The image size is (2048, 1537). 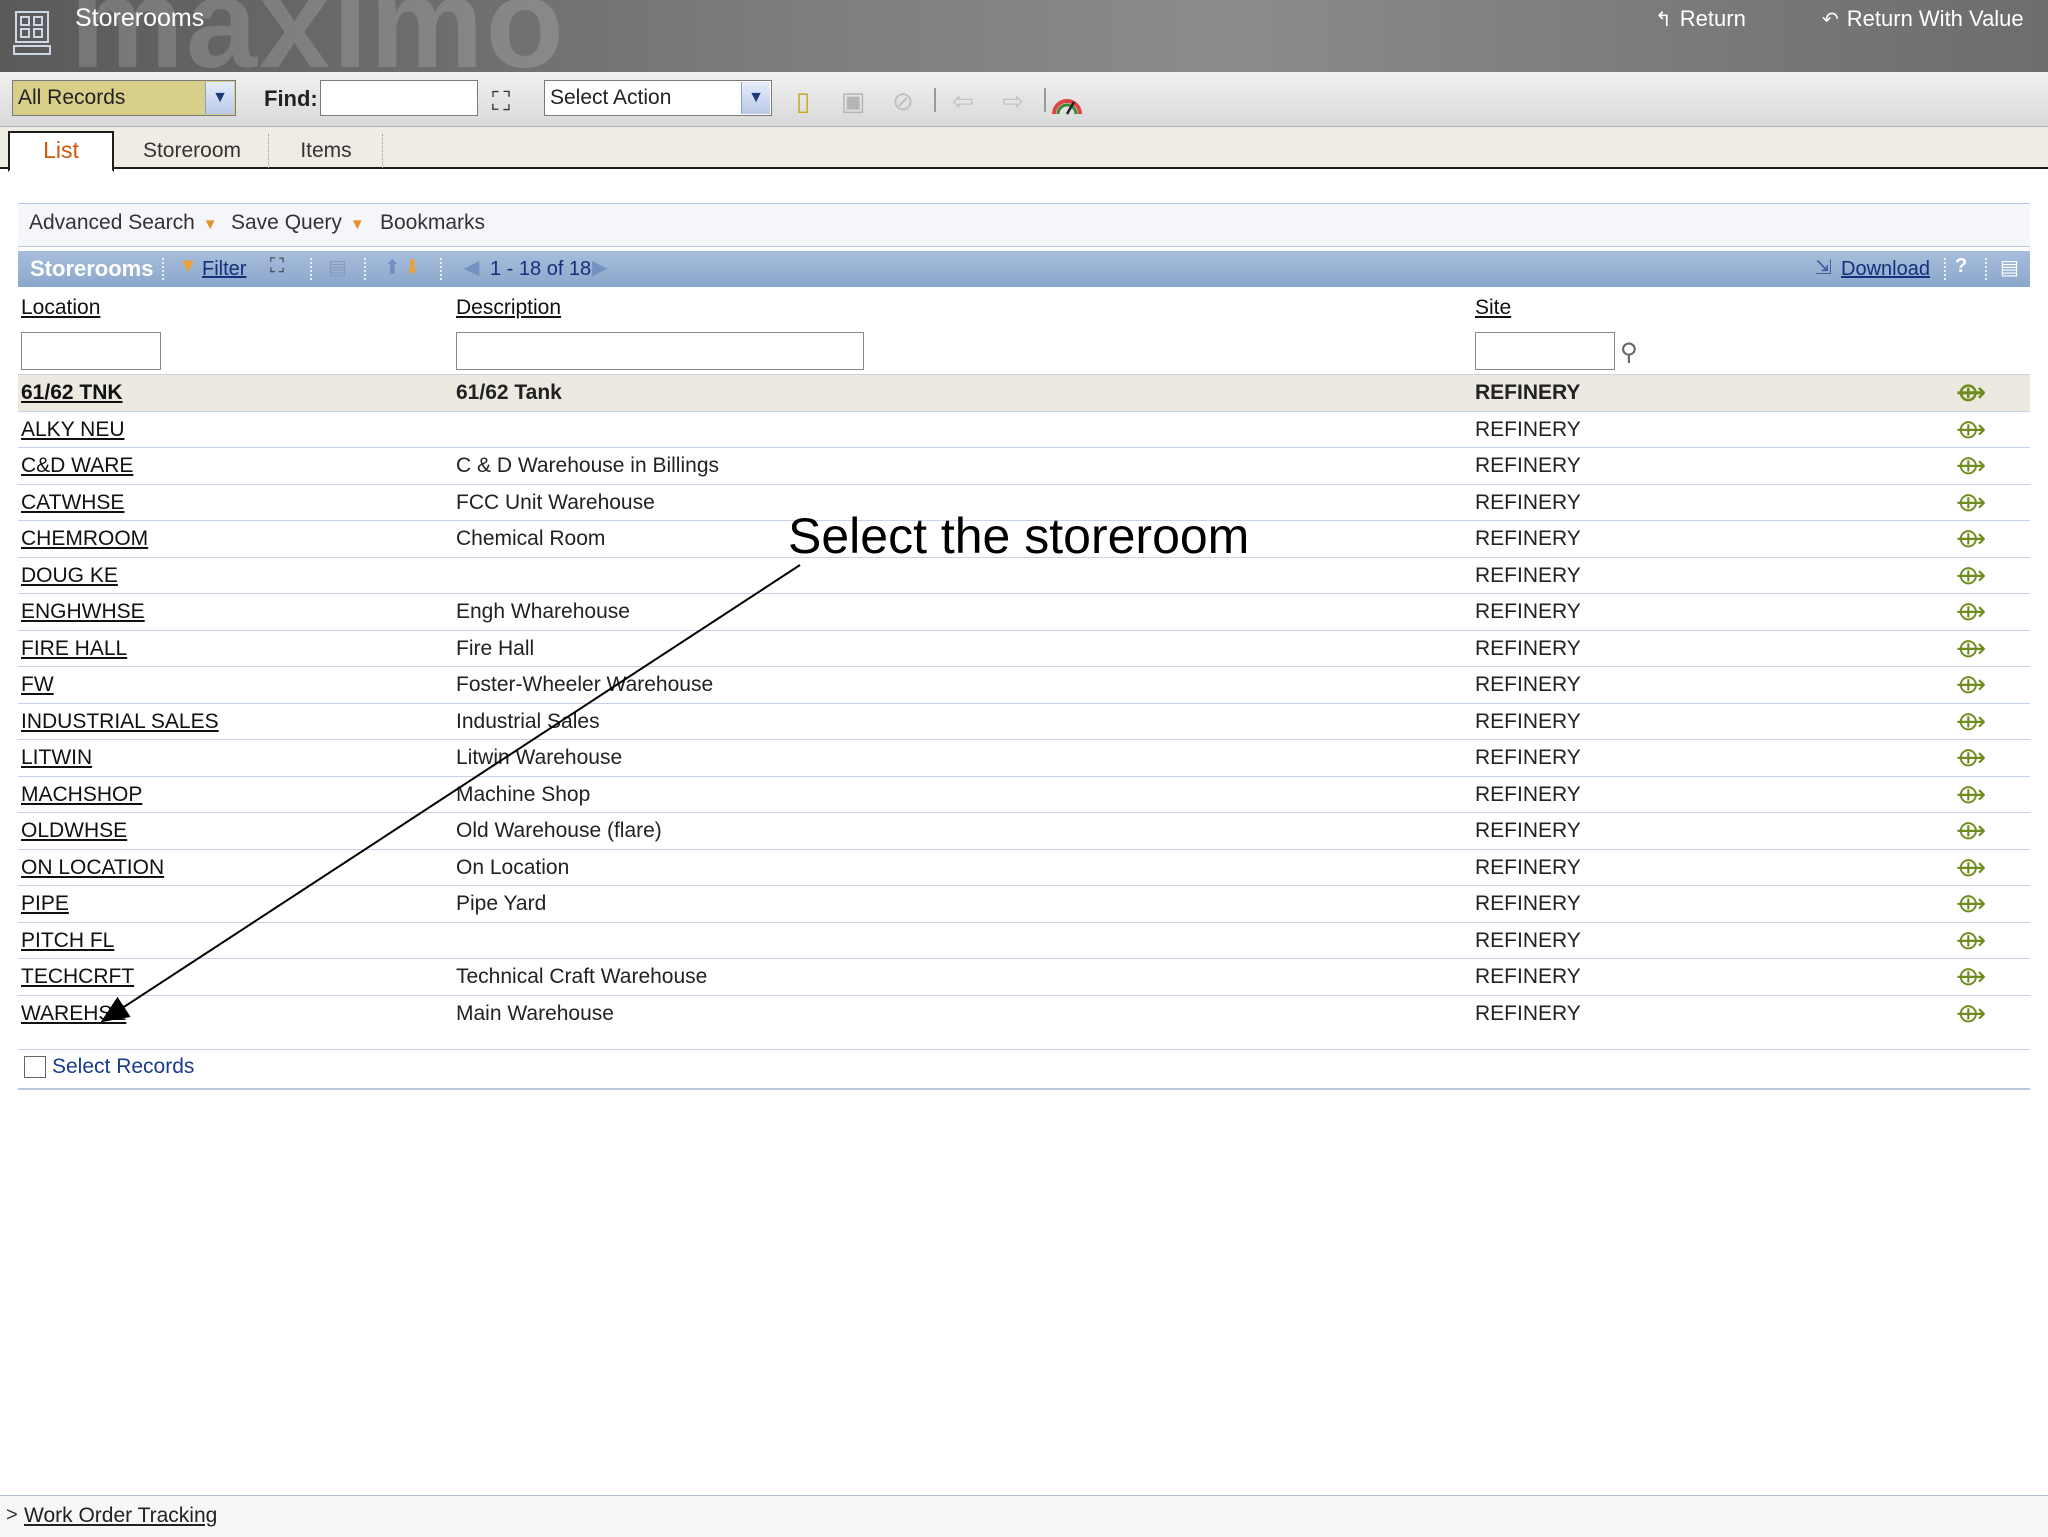 I want to click on location-link: PIPE, so click(x=45, y=904).